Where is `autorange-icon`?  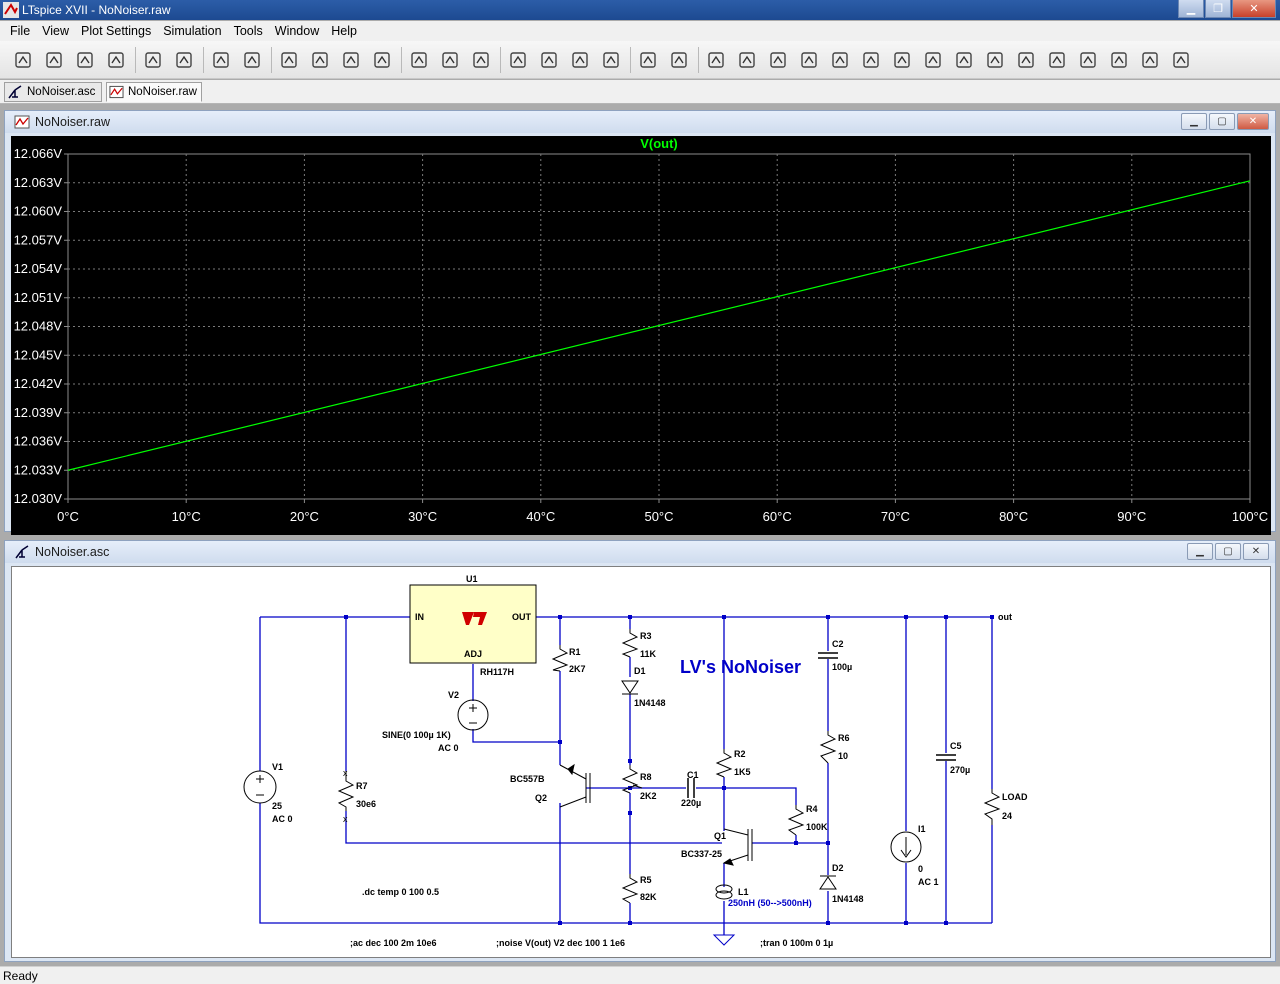
autorange-icon is located at coordinates (351, 60).